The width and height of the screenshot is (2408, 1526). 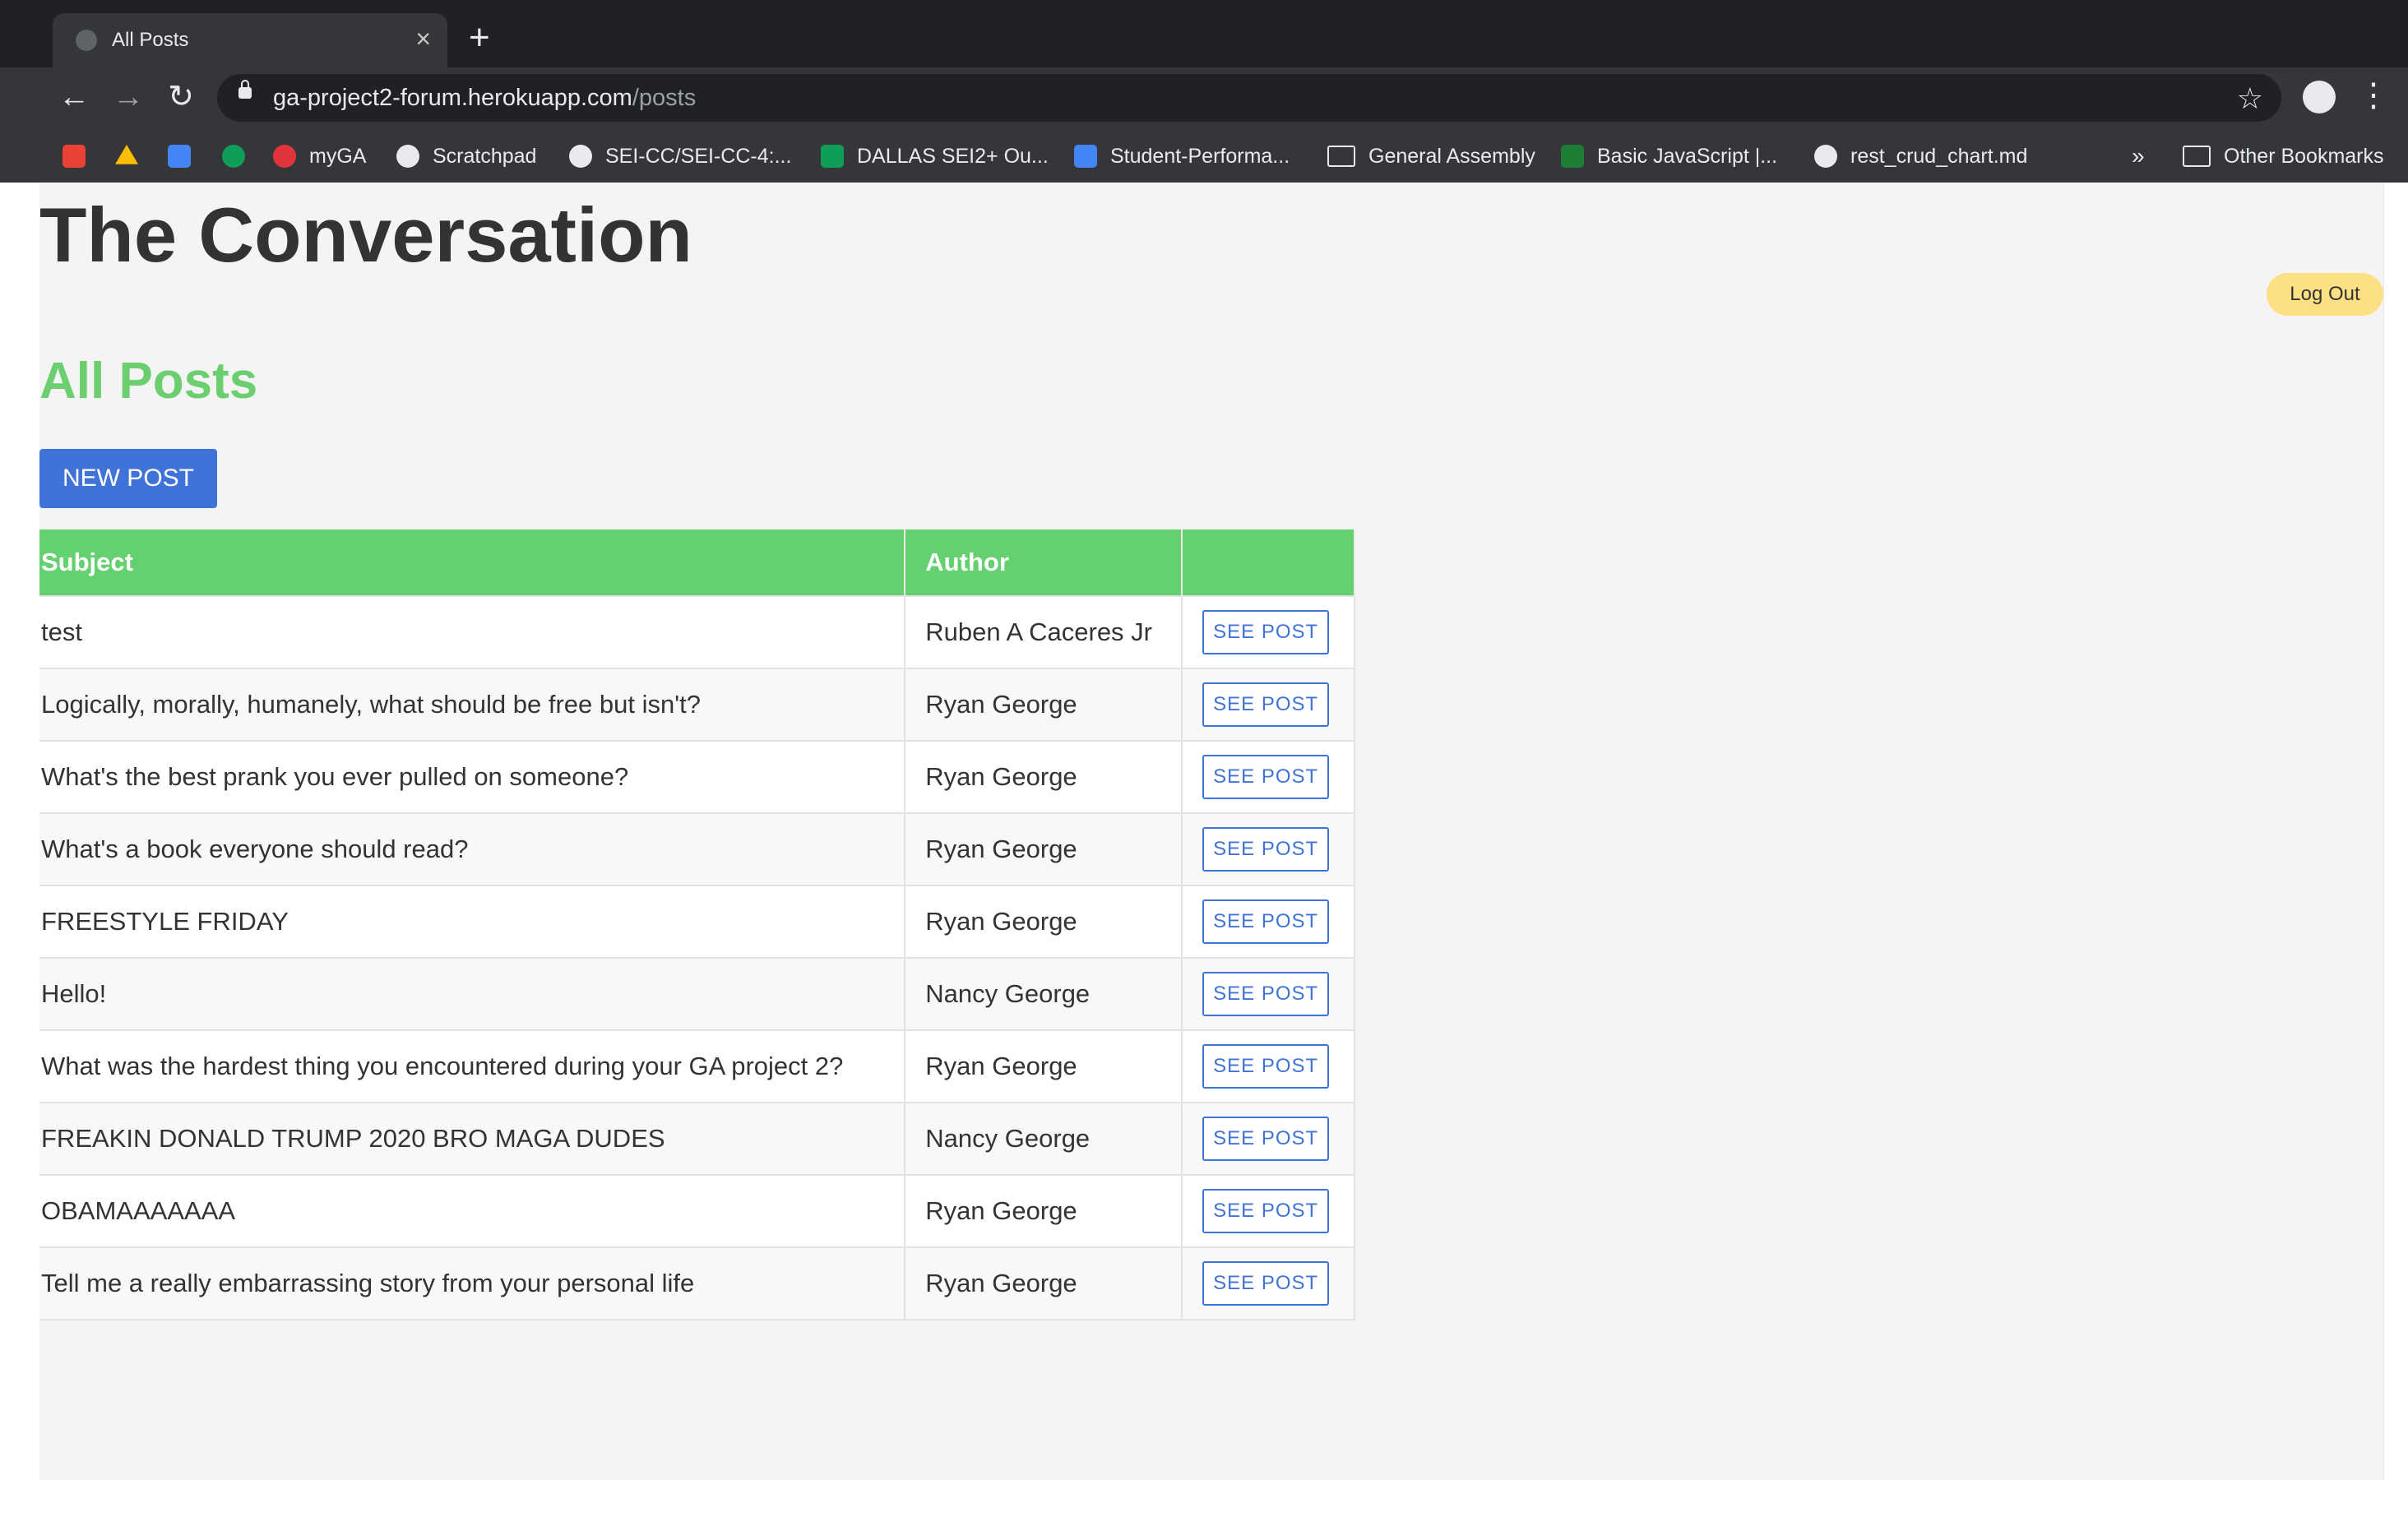 What do you see at coordinates (245, 89) in the screenshot?
I see `lock-icon` at bounding box center [245, 89].